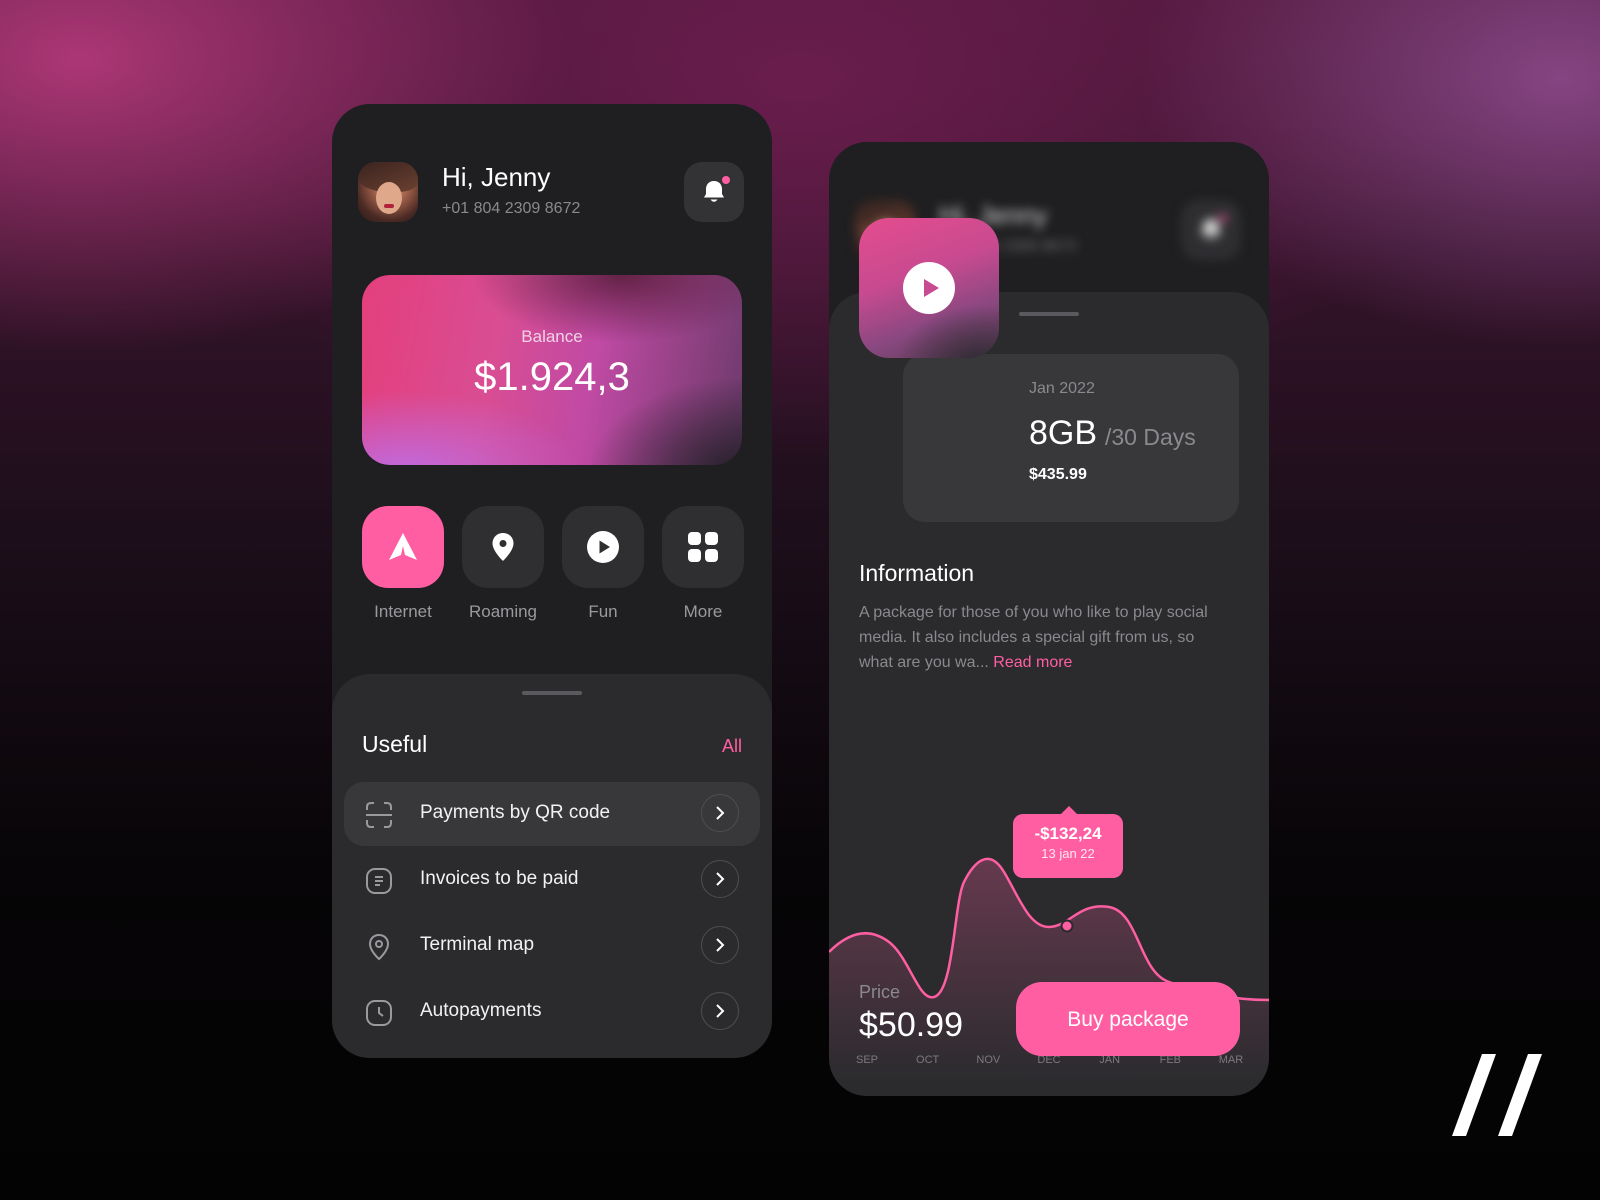 This screenshot has height=1200, width=1600. Describe the element at coordinates (1058, 474) in the screenshot. I see `package-price: $435.99` at that location.